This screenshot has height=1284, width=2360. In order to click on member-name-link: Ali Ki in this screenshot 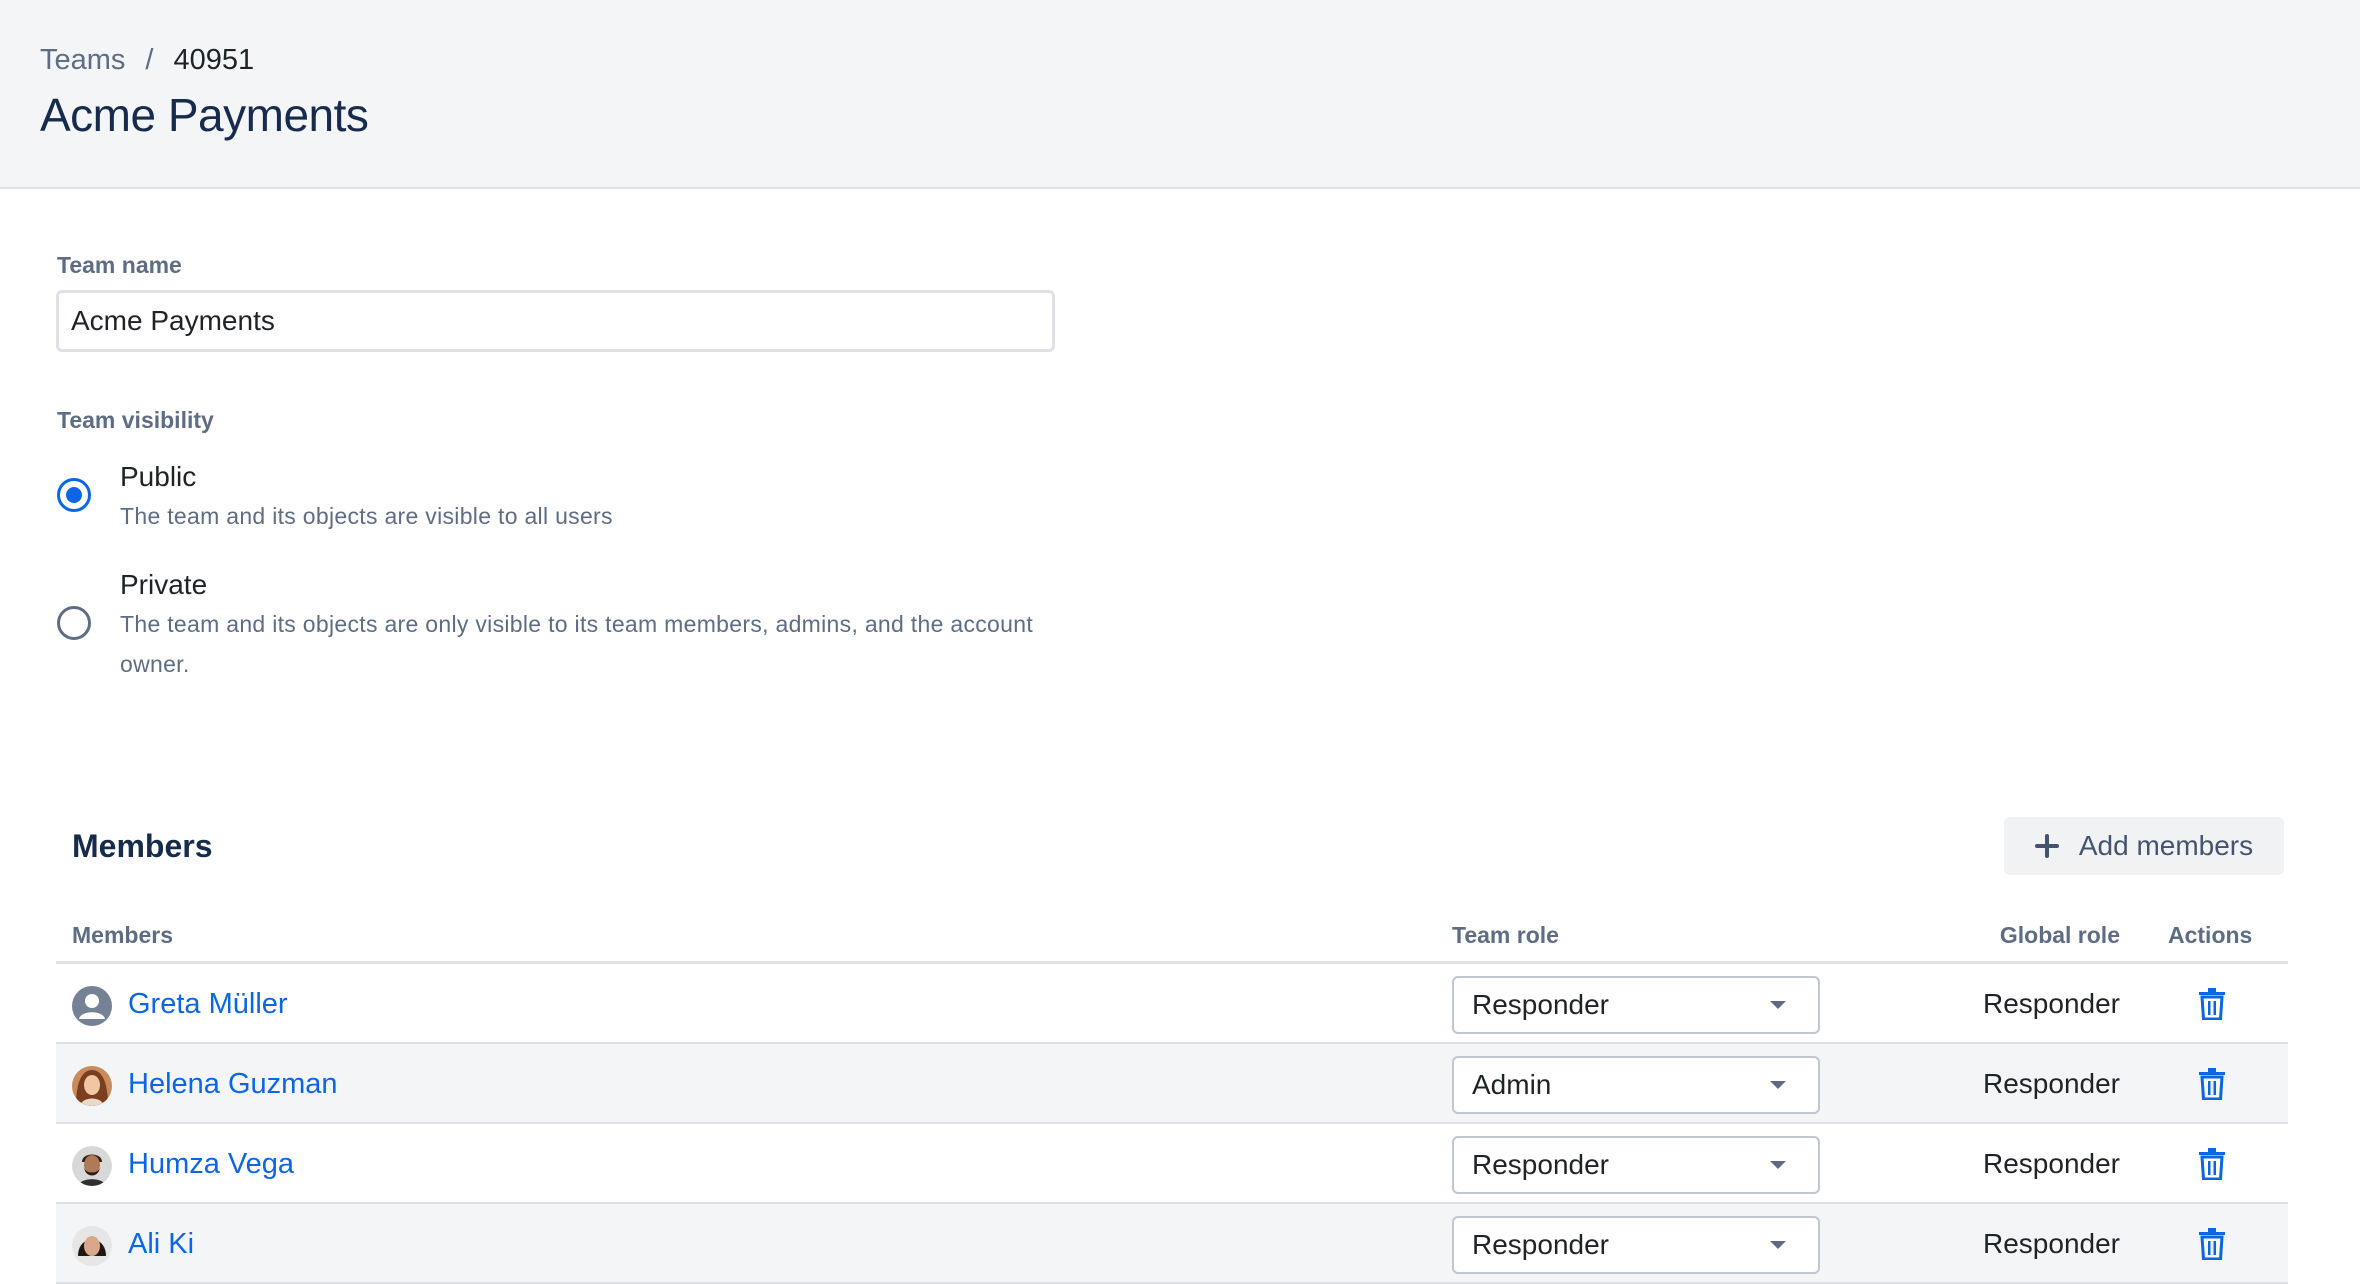, I will do `click(161, 1244)`.